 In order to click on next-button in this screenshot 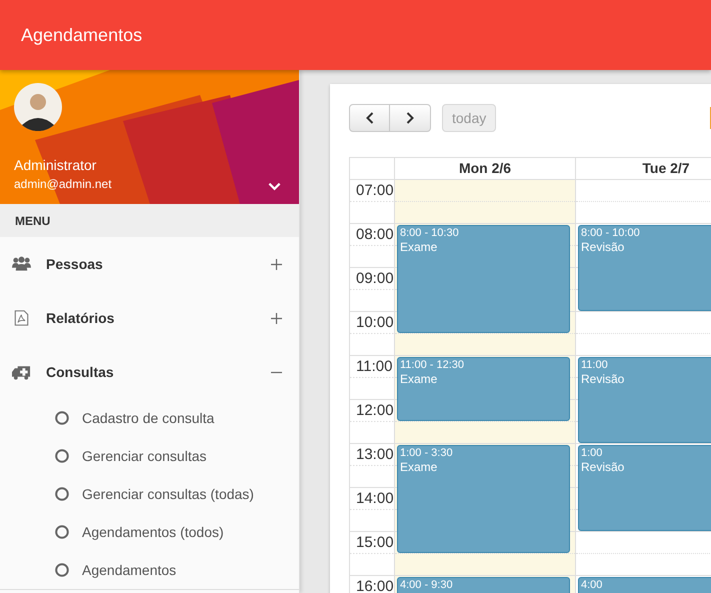, I will do `click(410, 118)`.